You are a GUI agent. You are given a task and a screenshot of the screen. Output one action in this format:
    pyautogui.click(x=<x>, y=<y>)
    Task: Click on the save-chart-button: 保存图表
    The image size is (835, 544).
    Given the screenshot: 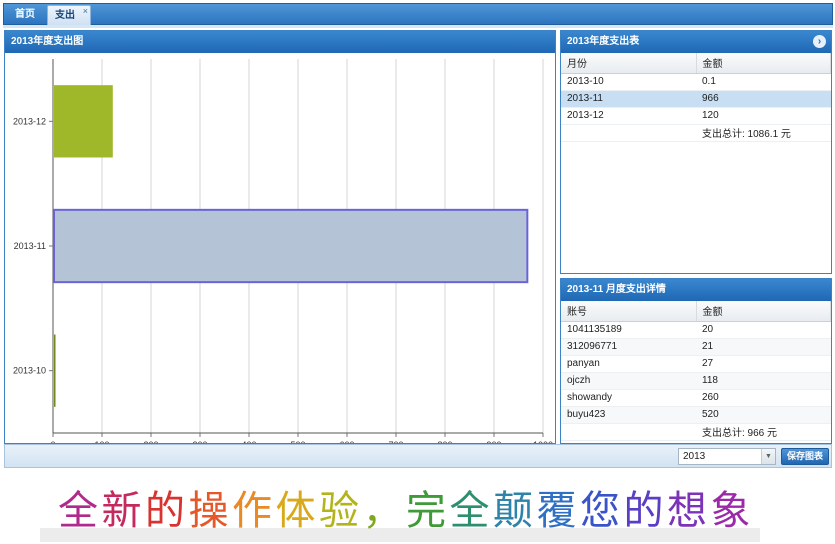 What is the action you would take?
    pyautogui.click(x=805, y=456)
    